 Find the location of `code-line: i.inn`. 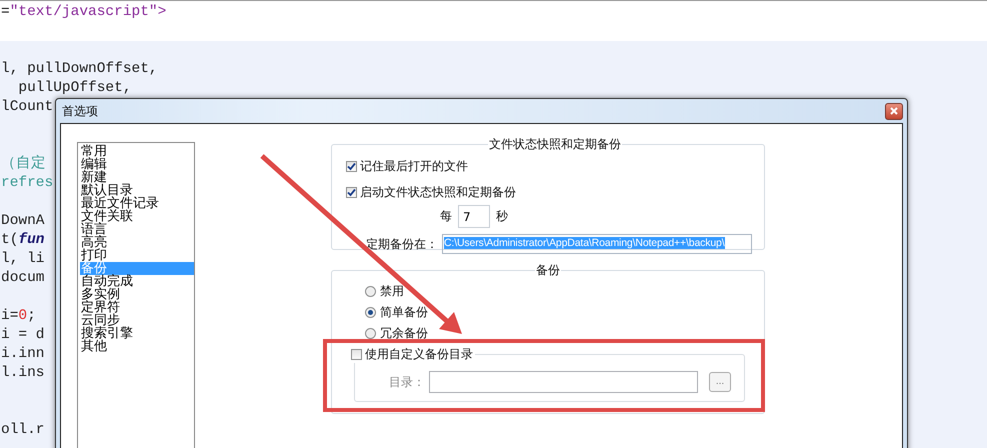

code-line: i.inn is located at coordinates (23, 354).